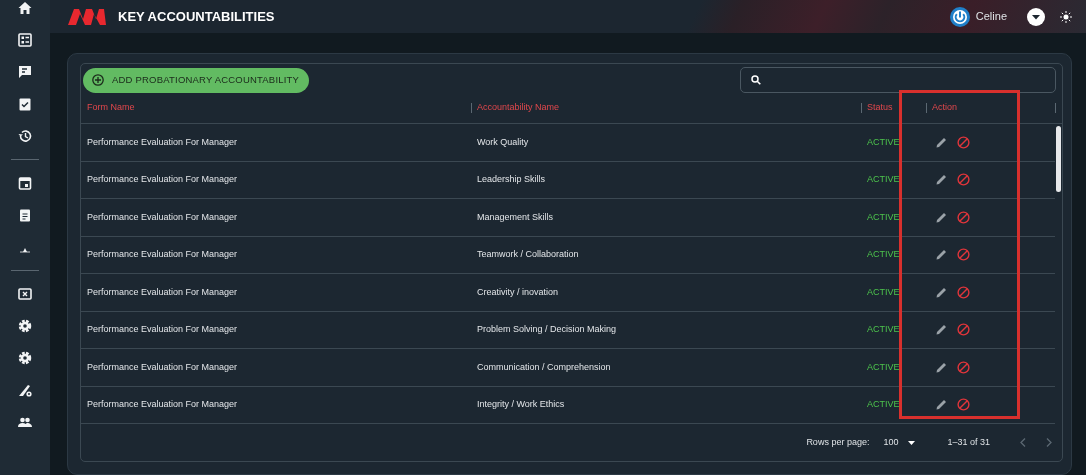 The width and height of the screenshot is (1086, 475). I want to click on column-header: Status, so click(880, 108).